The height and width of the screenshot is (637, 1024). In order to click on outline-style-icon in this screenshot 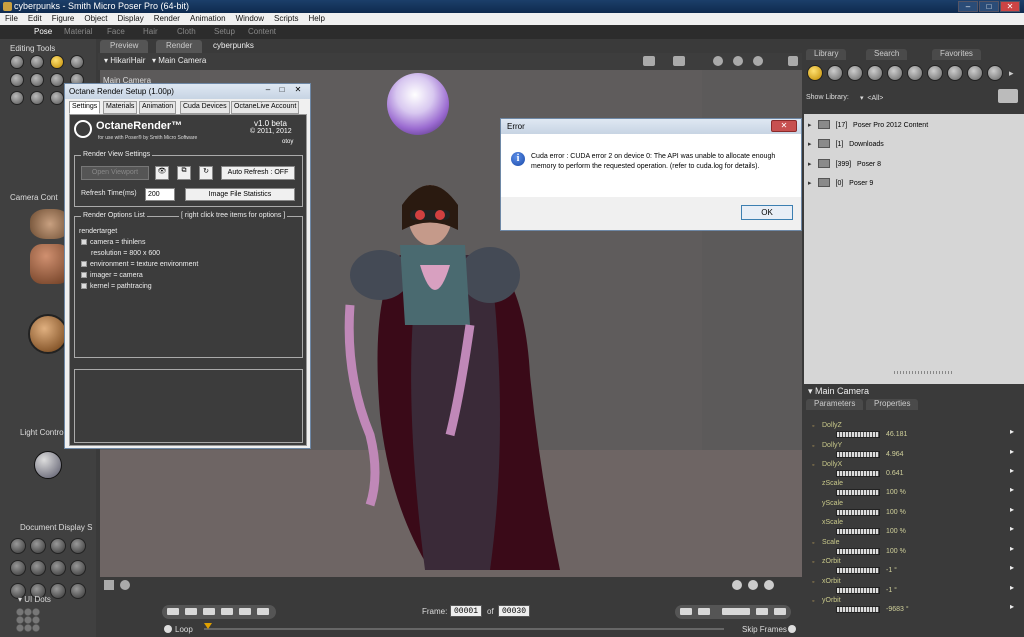, I will do `click(38, 546)`.